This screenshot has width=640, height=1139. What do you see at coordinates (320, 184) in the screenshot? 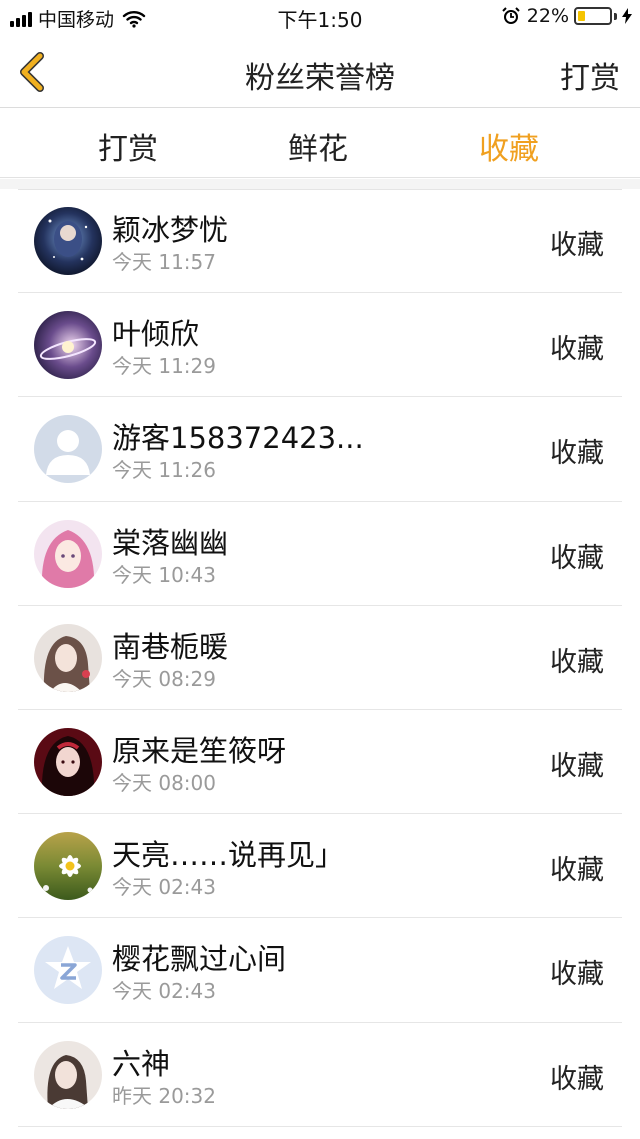
I see `section-divider` at bounding box center [320, 184].